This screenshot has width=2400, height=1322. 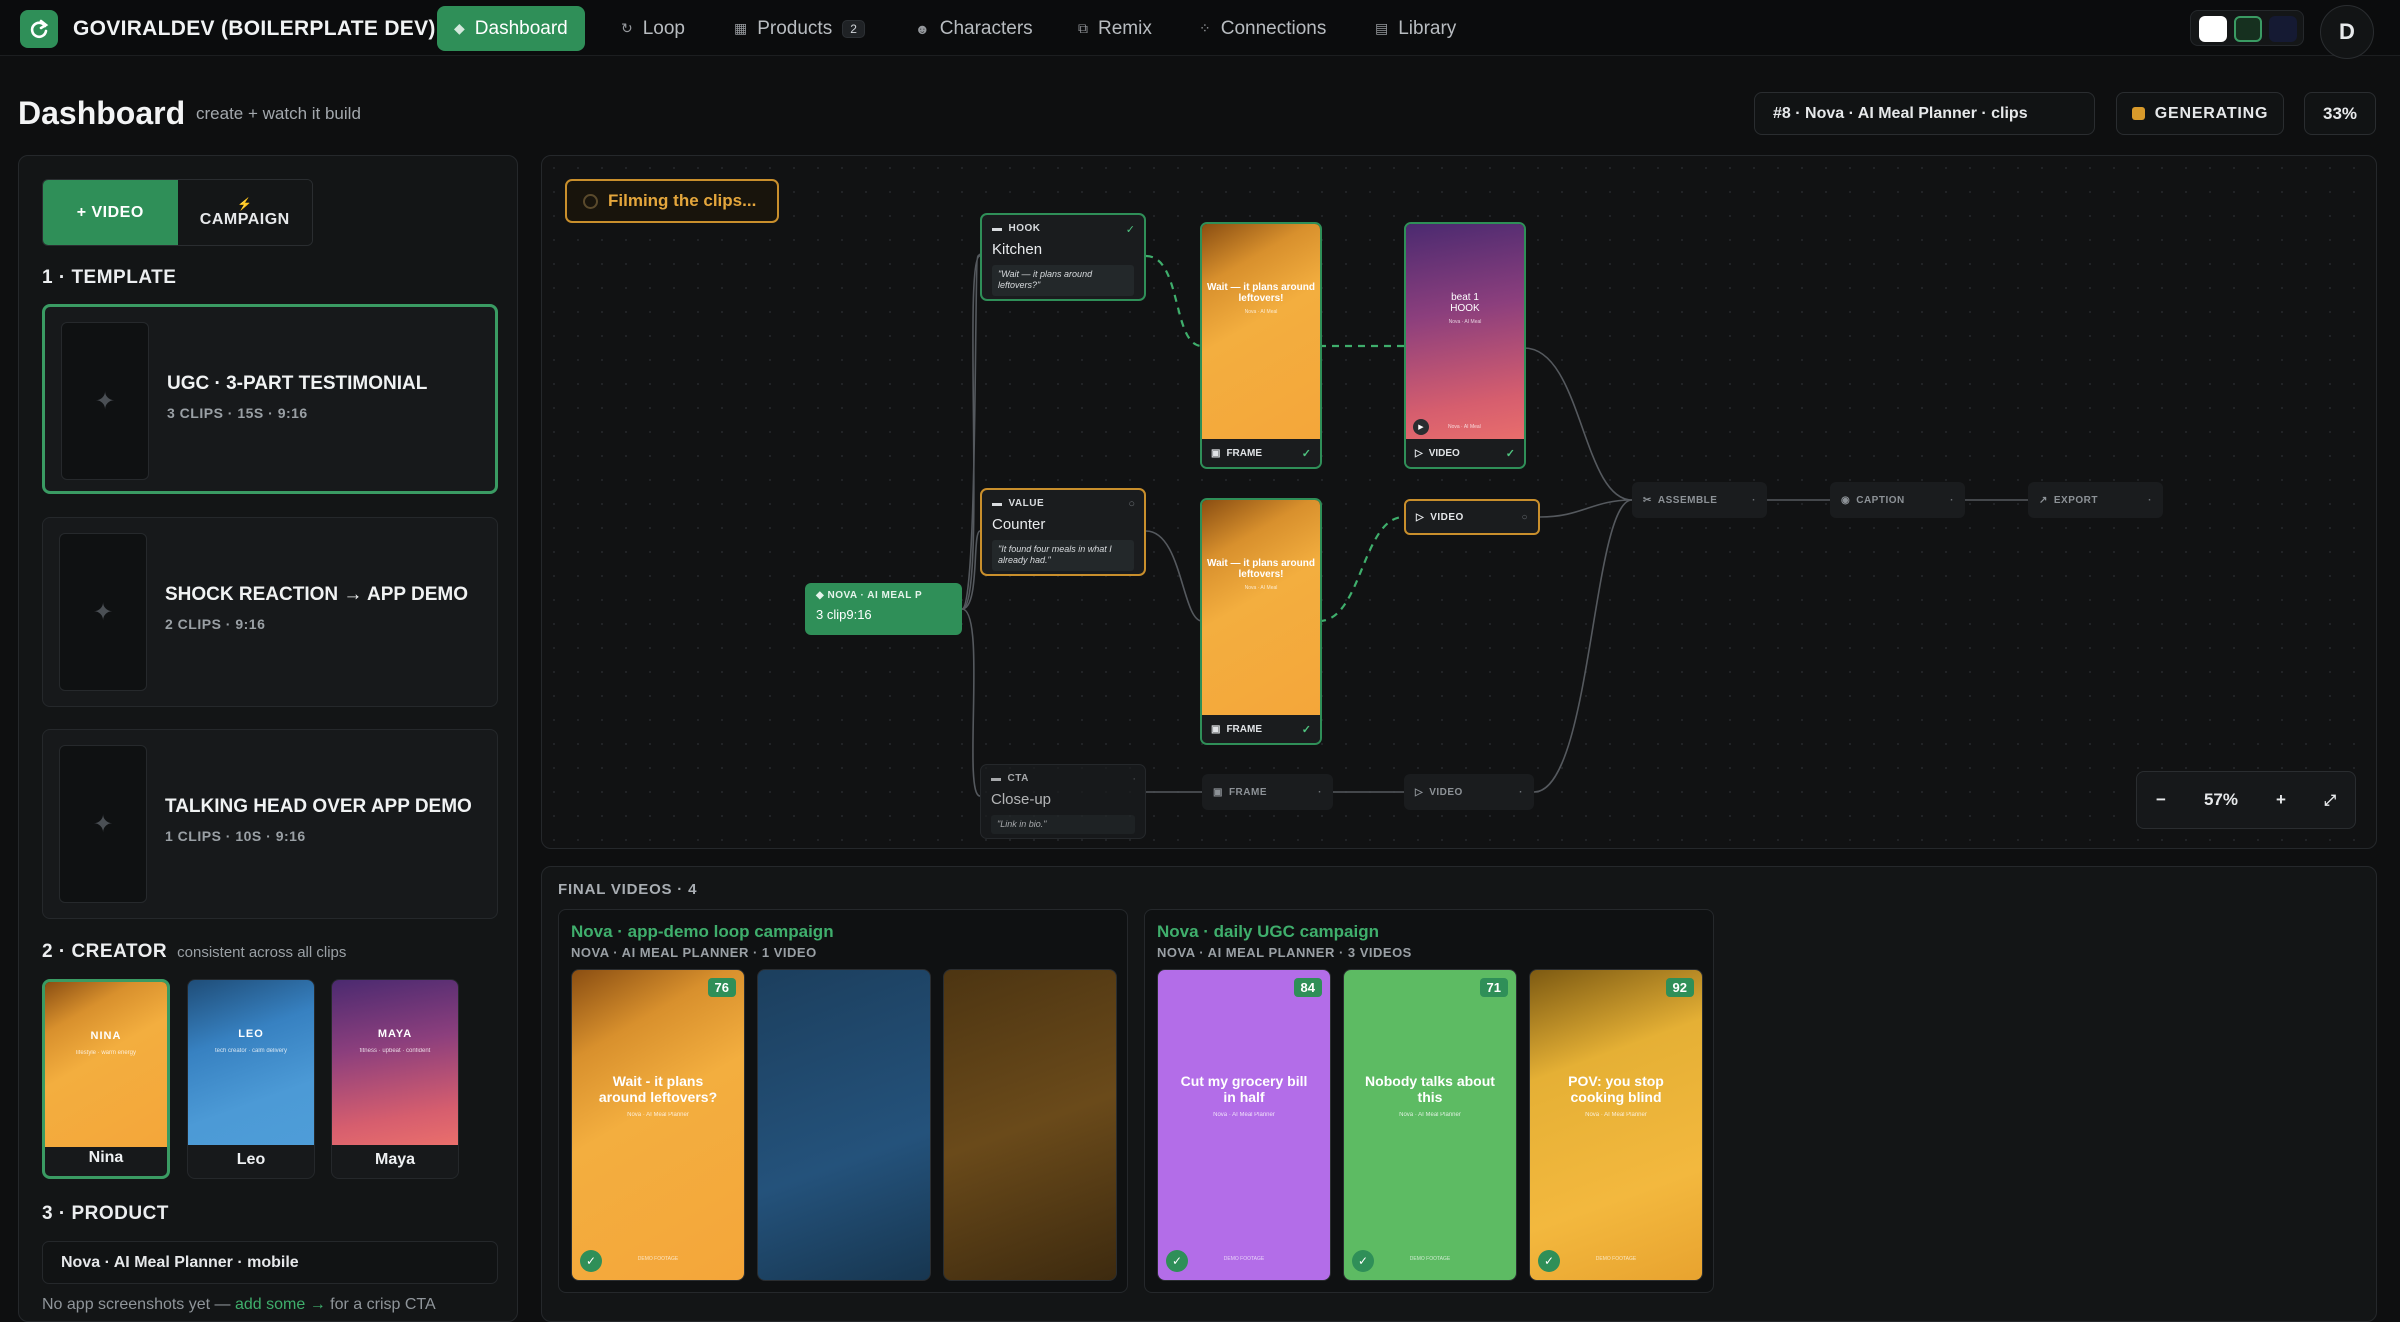 I want to click on video-hook-text: Cut my grocery bill in half, so click(x=1244, y=1089).